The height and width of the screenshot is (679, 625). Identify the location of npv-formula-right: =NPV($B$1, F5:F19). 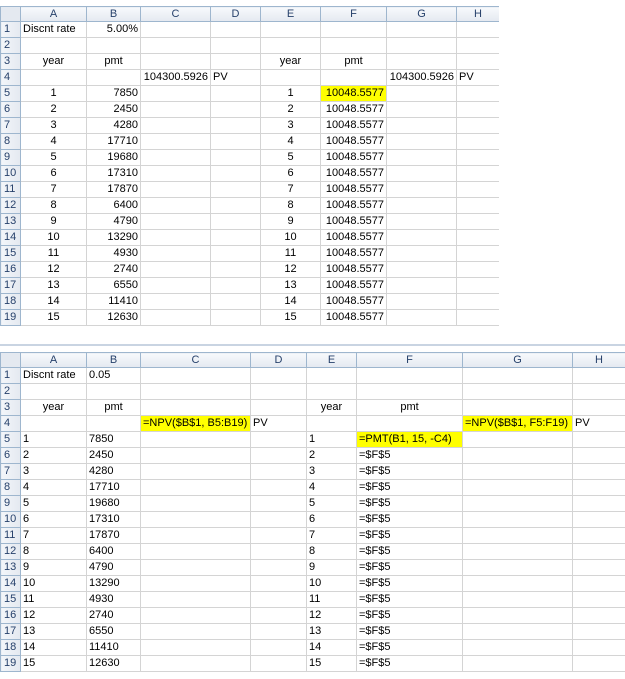
(517, 423).